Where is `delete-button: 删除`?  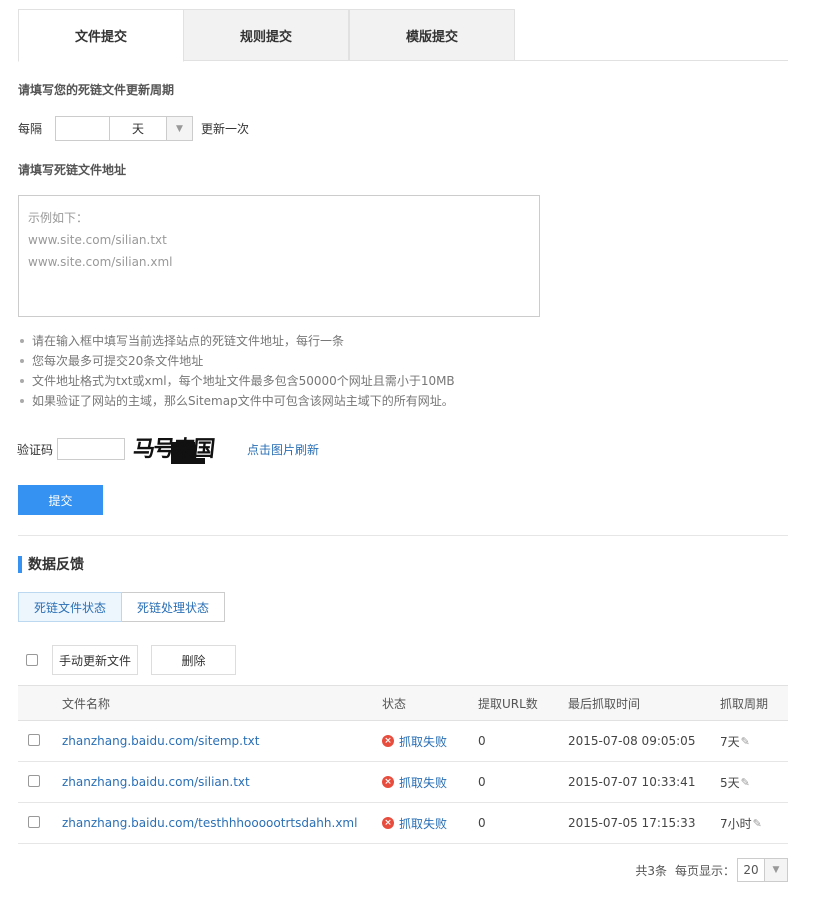 delete-button: 删除 is located at coordinates (194, 660).